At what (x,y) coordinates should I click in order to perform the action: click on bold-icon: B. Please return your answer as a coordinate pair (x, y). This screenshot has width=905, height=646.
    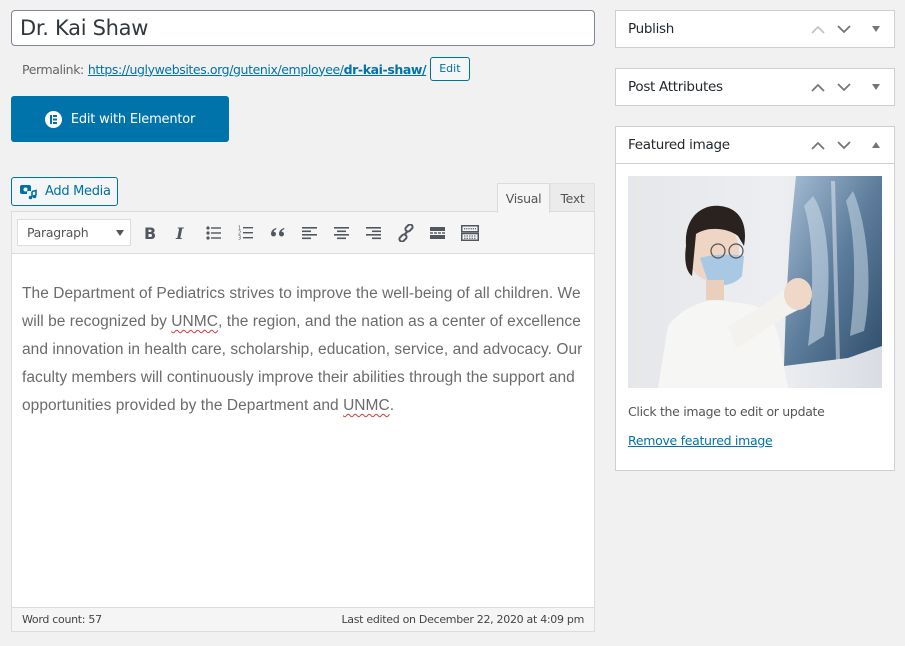
    Looking at the image, I should click on (150, 233).